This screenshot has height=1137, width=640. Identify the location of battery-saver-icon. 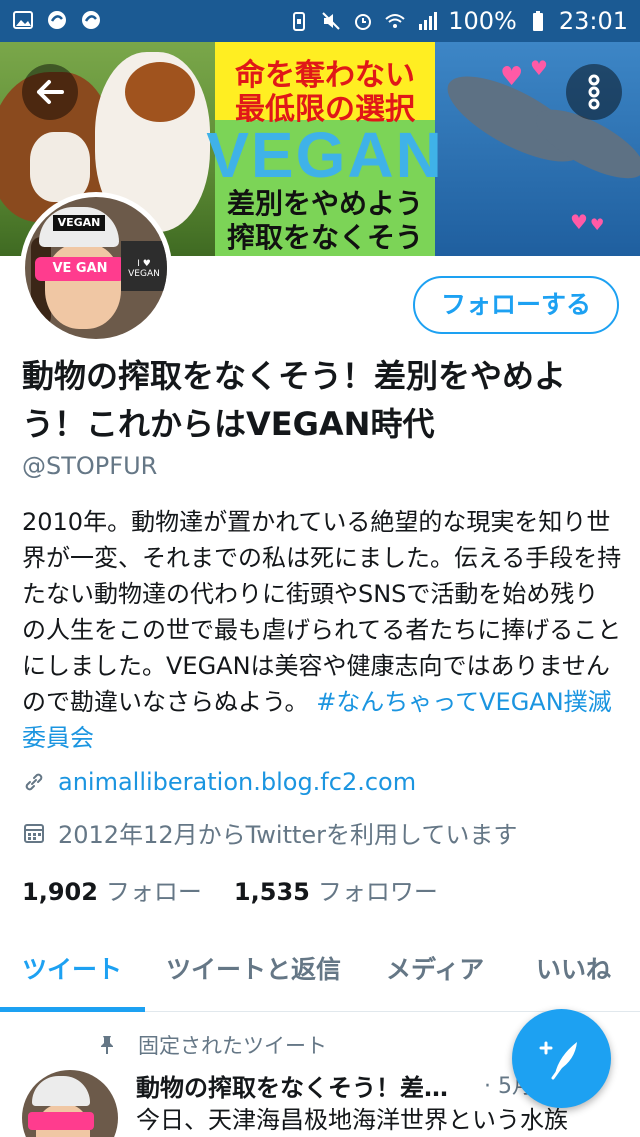
(299, 21).